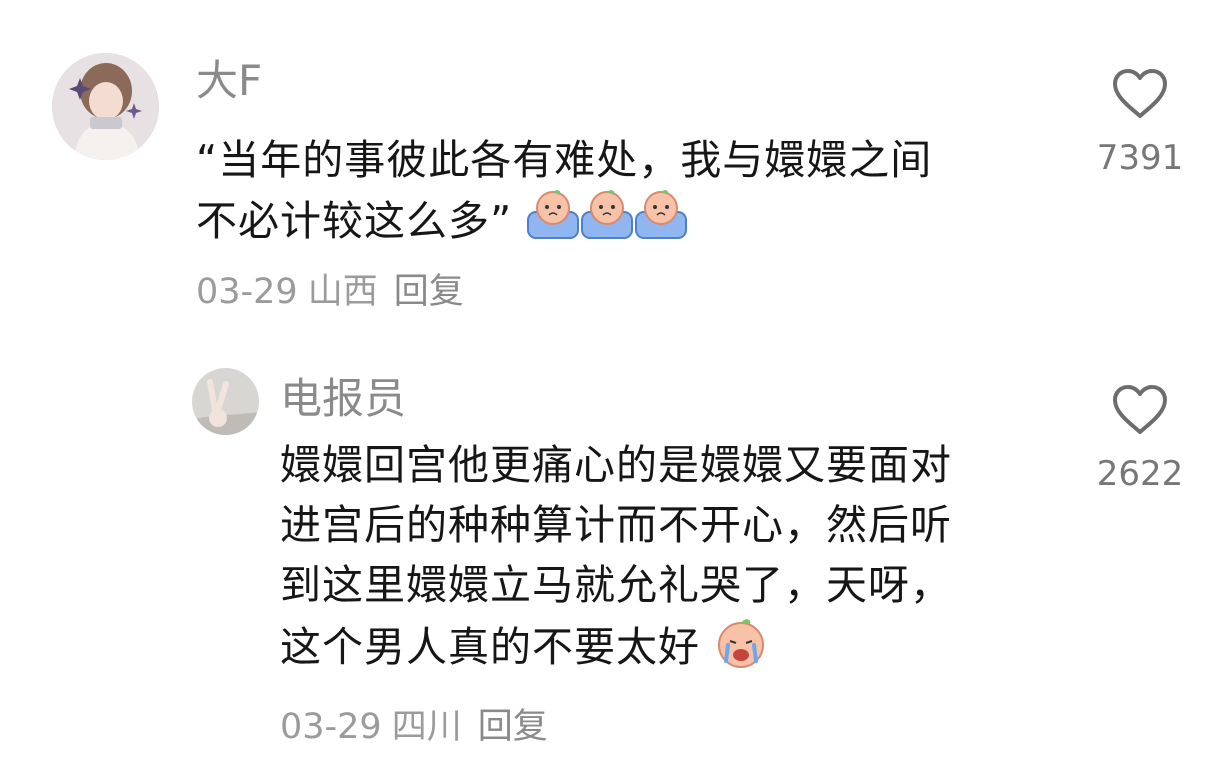 The height and width of the screenshot is (783, 1224). What do you see at coordinates (1140, 123) in the screenshot?
I see `like-button: 7391` at bounding box center [1140, 123].